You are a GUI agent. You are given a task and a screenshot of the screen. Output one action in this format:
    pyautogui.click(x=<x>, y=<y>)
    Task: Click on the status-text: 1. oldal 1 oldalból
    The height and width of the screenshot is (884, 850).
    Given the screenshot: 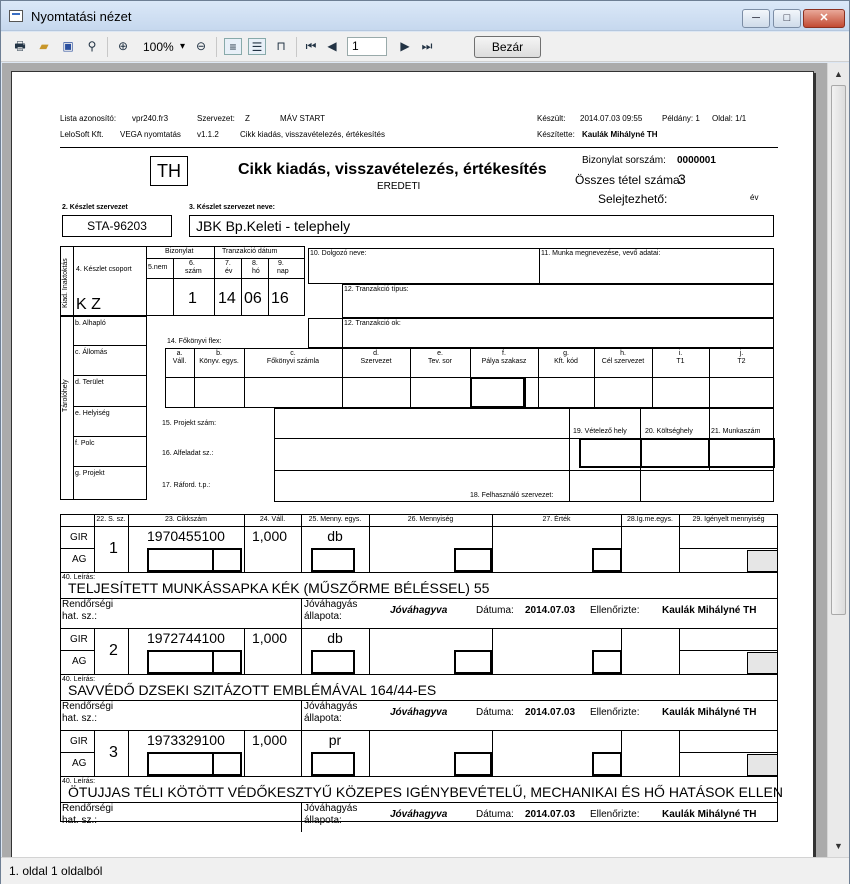 What is the action you would take?
    pyautogui.click(x=56, y=871)
    